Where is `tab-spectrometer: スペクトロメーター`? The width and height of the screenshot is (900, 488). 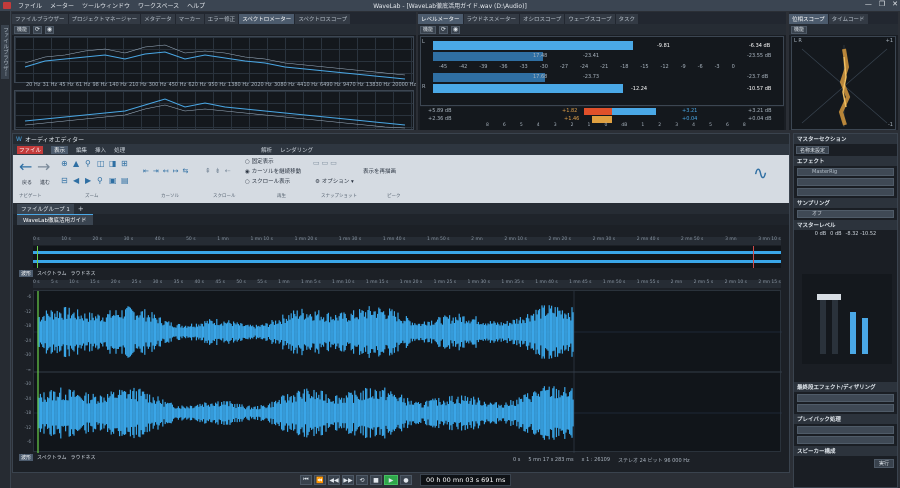 tab-spectrometer: スペクトロメーター is located at coordinates (267, 19).